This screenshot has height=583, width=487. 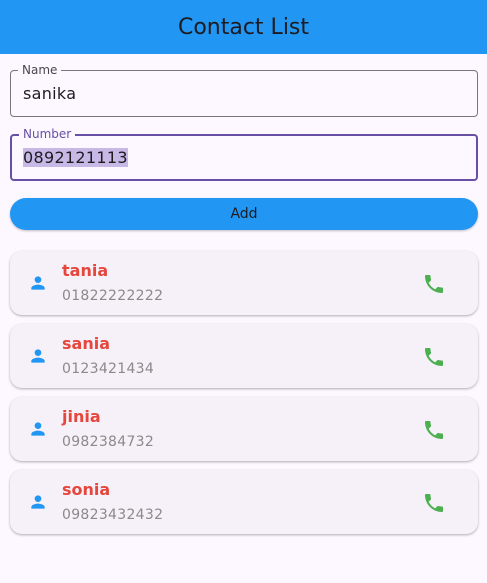 What do you see at coordinates (244, 283) in the screenshot?
I see `contact-card: tania 01822222222` at bounding box center [244, 283].